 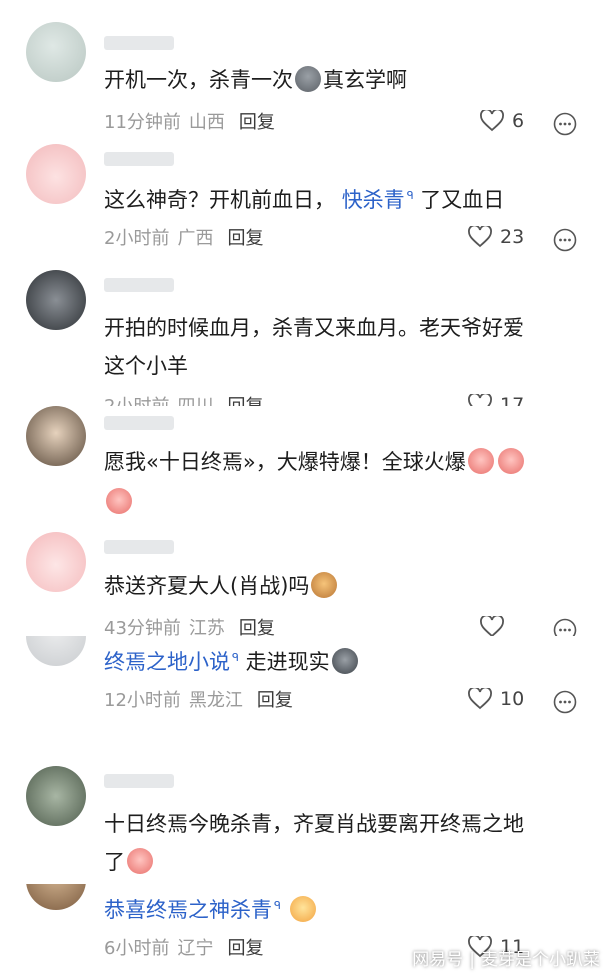 What do you see at coordinates (167, 662) in the screenshot?
I see `topic-link: 终焉之地小说` at bounding box center [167, 662].